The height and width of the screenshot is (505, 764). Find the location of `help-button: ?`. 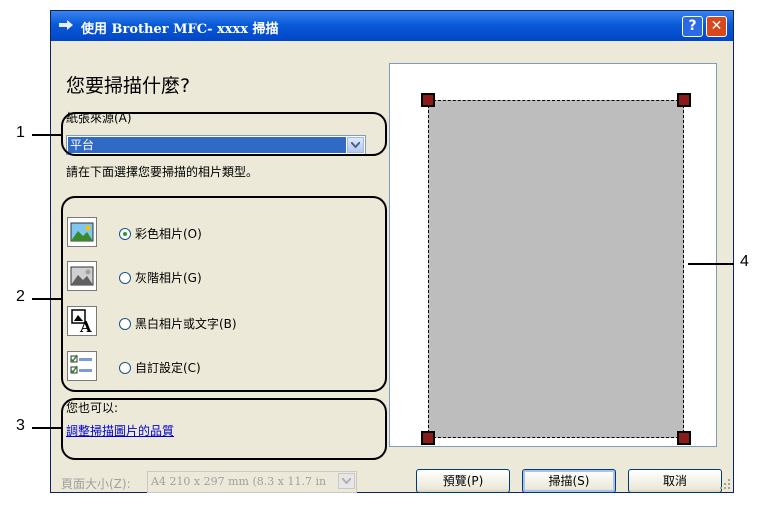

help-button: ? is located at coordinates (692, 26).